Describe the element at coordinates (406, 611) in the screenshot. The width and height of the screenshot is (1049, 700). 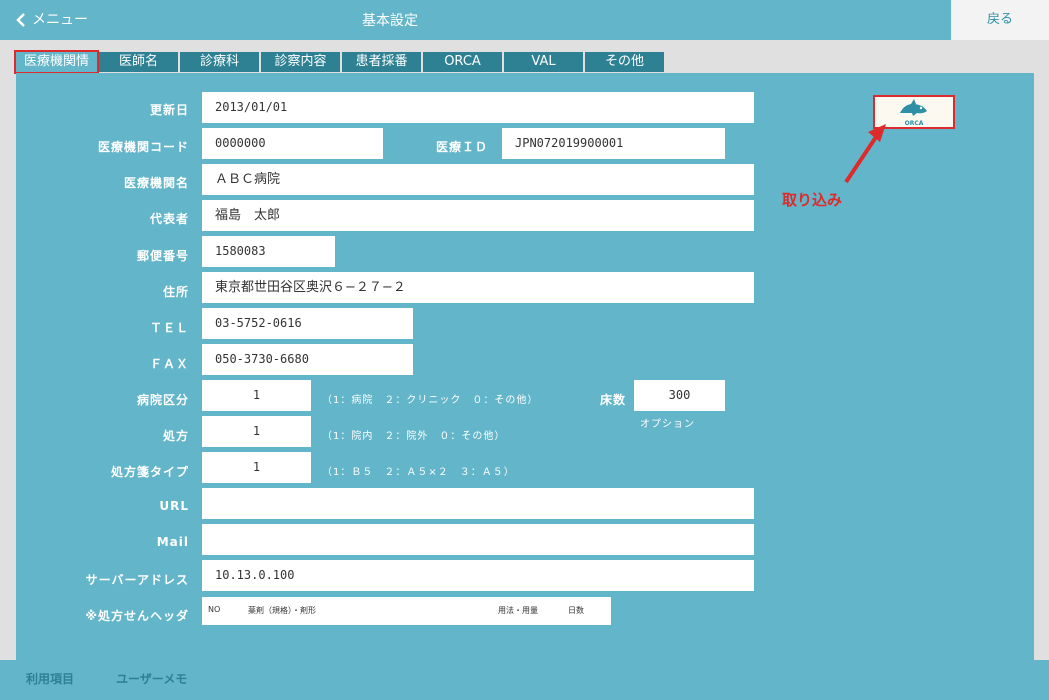
I see `rx-header-box: NO 薬剤（規格）・剤形 用法・用量 日数` at that location.